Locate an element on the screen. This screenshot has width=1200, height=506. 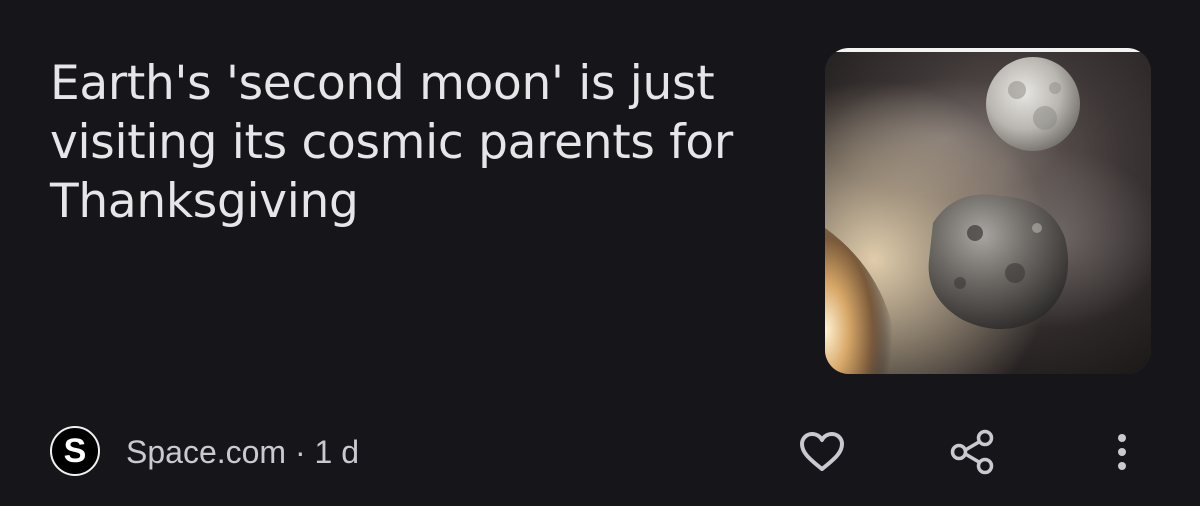
like-button is located at coordinates (822, 452).